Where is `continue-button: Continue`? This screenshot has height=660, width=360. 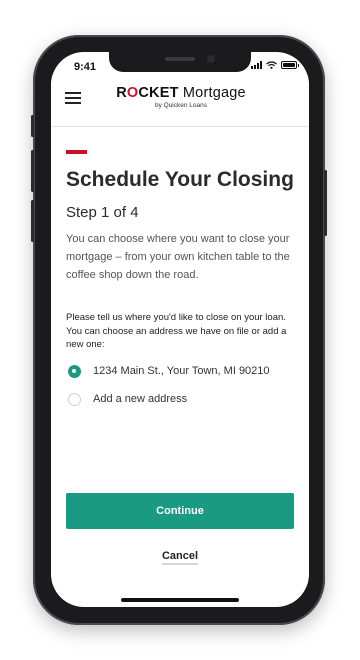 continue-button: Continue is located at coordinates (180, 511).